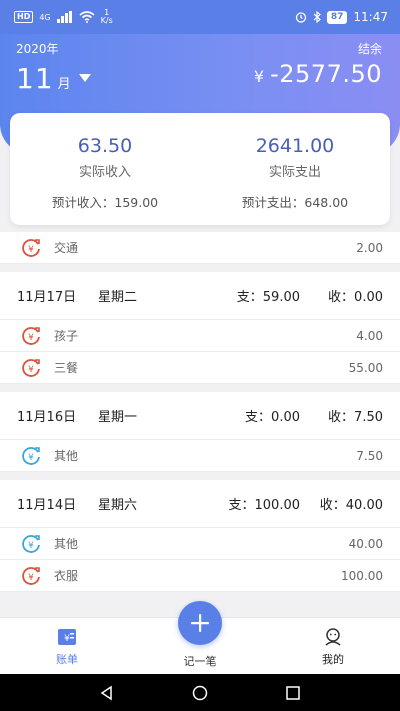 The width and height of the screenshot is (400, 711). What do you see at coordinates (47, 417) in the screenshot?
I see `day-date: 11月16日` at bounding box center [47, 417].